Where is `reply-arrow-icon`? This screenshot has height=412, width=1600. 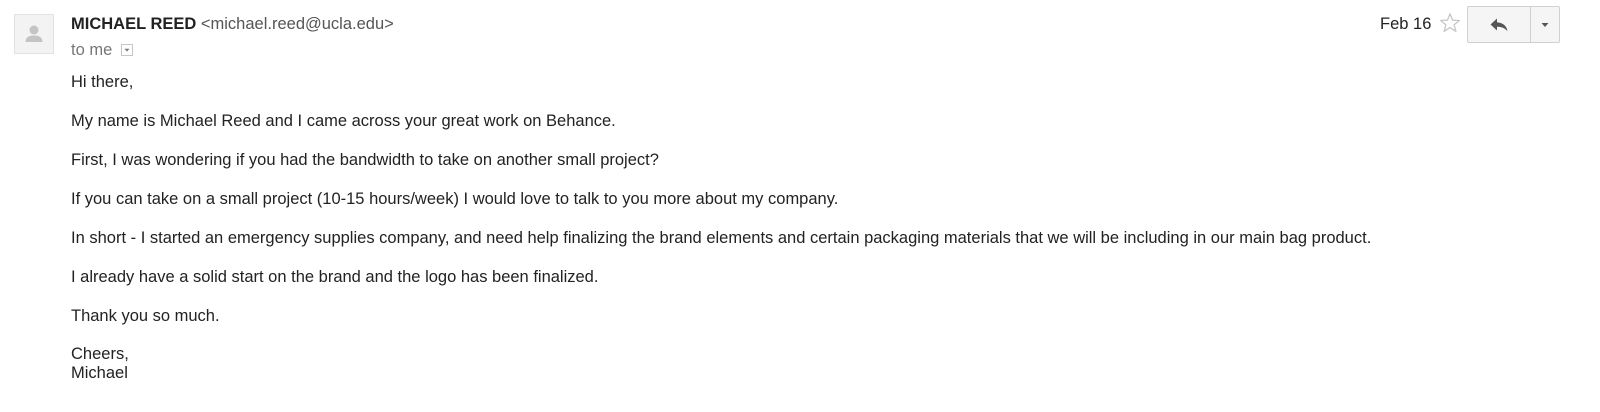
reply-arrow-icon is located at coordinates (1499, 24).